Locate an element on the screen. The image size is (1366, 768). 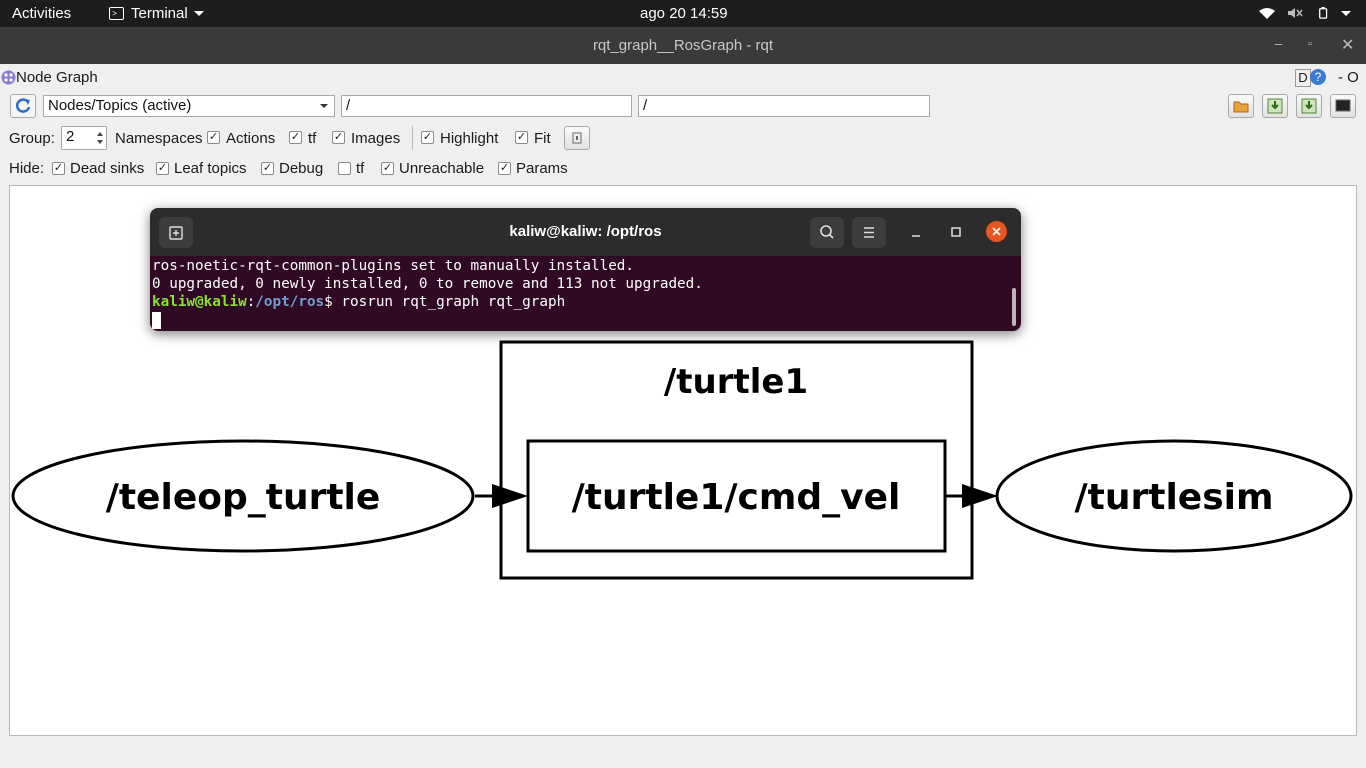
fit-view-icon is located at coordinates (577, 138).